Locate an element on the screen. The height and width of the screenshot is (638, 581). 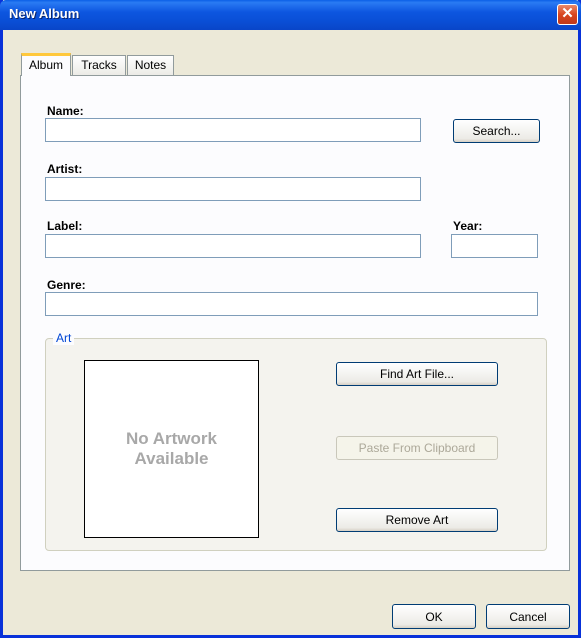
art-group-title: Art is located at coordinates (64, 338).